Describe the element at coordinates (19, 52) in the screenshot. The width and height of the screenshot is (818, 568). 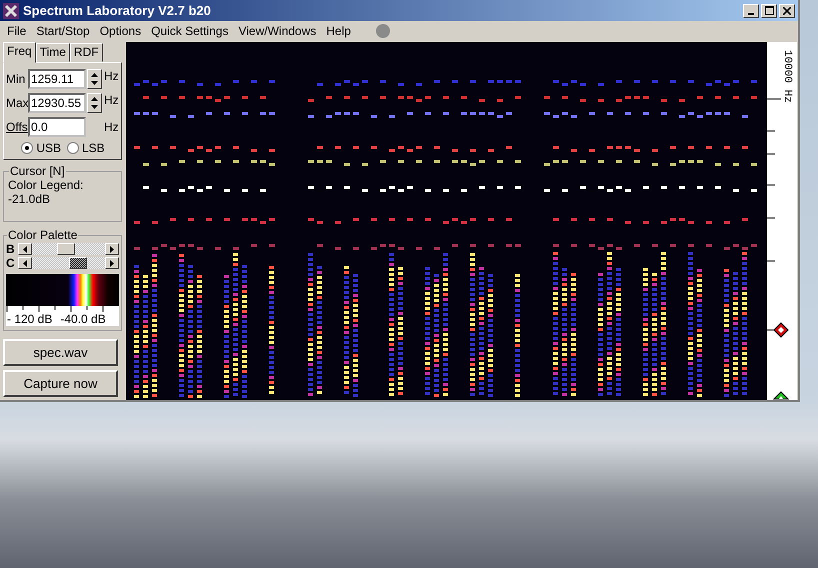
I see `tab: Freq` at that location.